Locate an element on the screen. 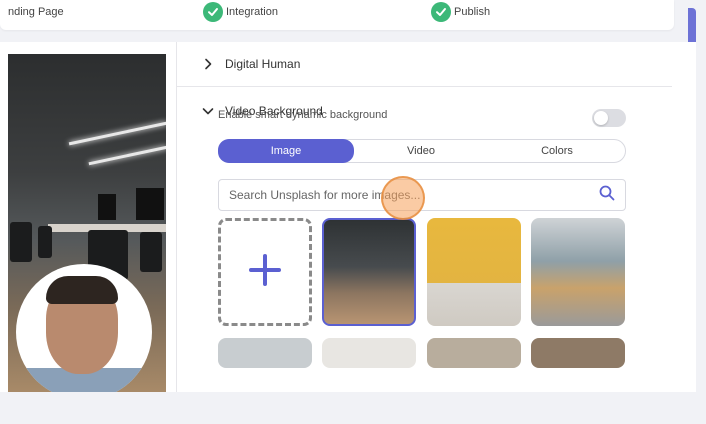  unsplash-search is located at coordinates (422, 195).